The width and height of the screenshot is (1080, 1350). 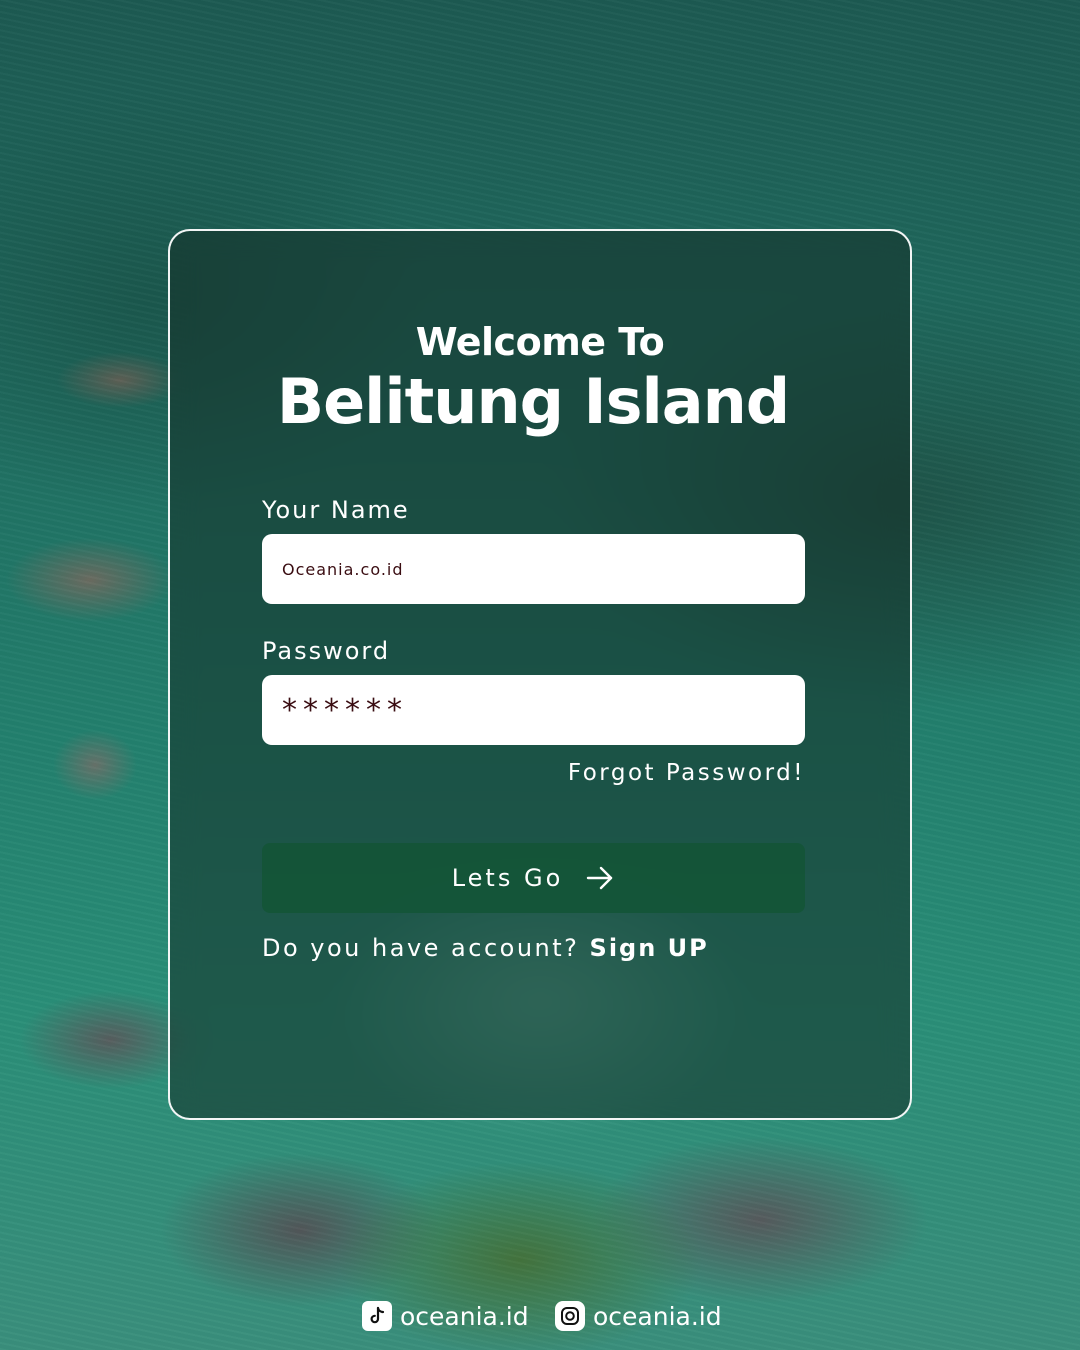 What do you see at coordinates (686, 773) in the screenshot?
I see `forgot-password-link: Forgot Password!` at bounding box center [686, 773].